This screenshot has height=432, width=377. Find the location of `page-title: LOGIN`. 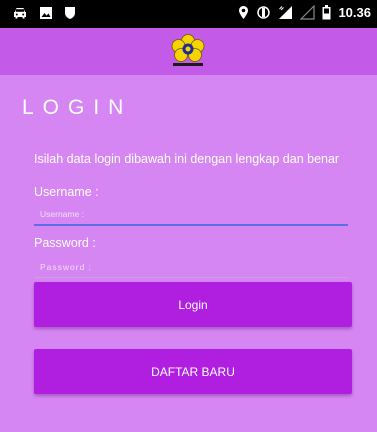

page-title: LOGIN is located at coordinates (77, 107).